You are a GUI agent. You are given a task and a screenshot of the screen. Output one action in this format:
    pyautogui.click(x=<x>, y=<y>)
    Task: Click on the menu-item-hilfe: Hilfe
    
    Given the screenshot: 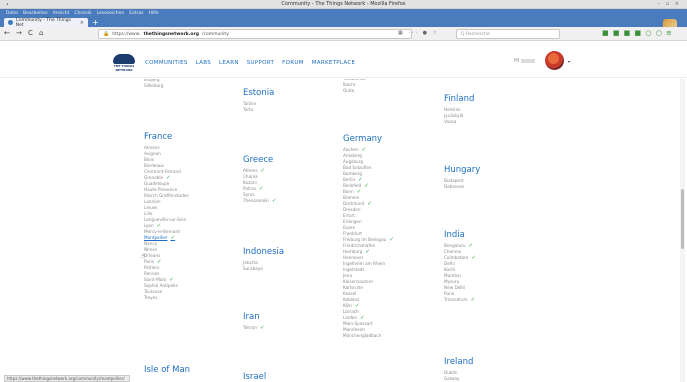 What is the action you would take?
    pyautogui.click(x=153, y=13)
    